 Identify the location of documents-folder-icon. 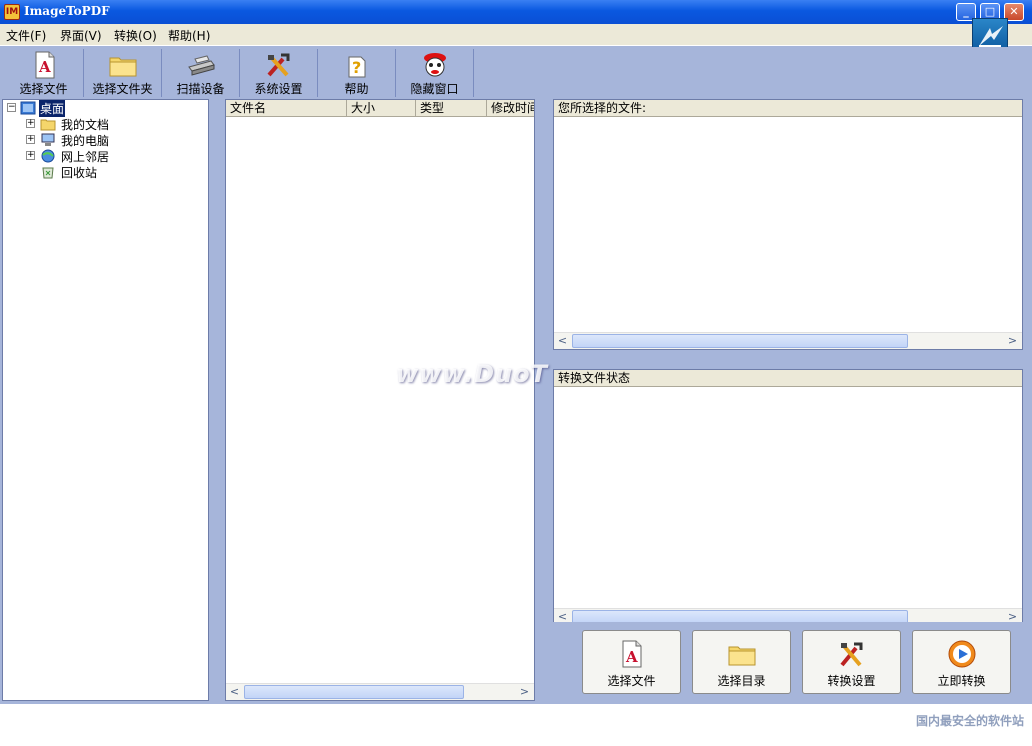
(48, 125).